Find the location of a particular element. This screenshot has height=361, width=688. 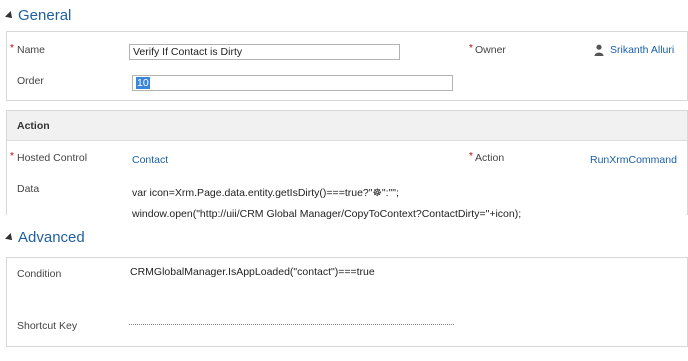

name-input: Verify If Contact is Dirty is located at coordinates (264, 52).